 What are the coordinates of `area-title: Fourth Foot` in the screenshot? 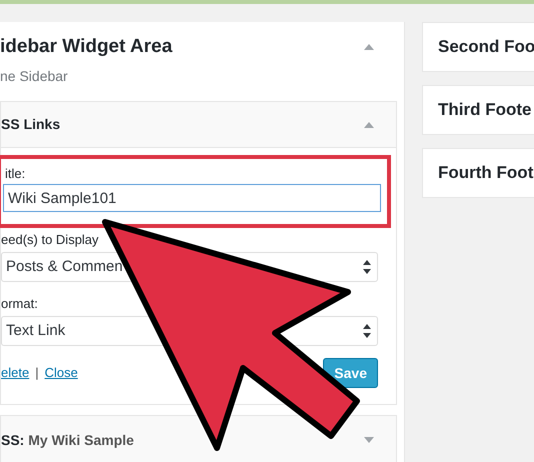 It's located at (486, 173).